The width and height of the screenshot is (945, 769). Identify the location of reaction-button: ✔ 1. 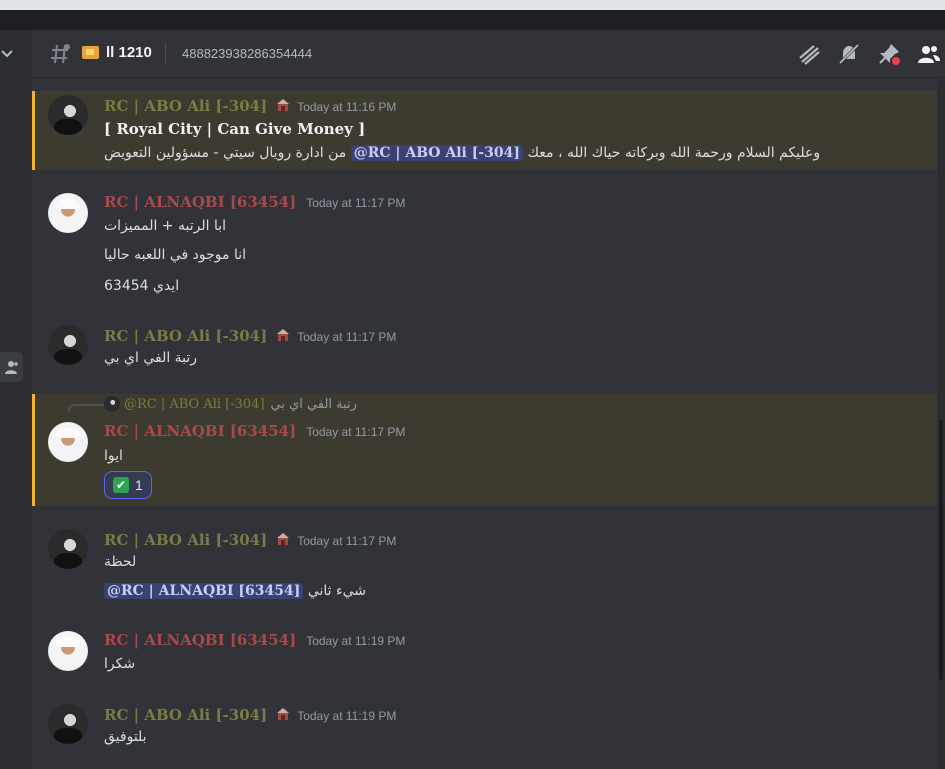
(128, 485).